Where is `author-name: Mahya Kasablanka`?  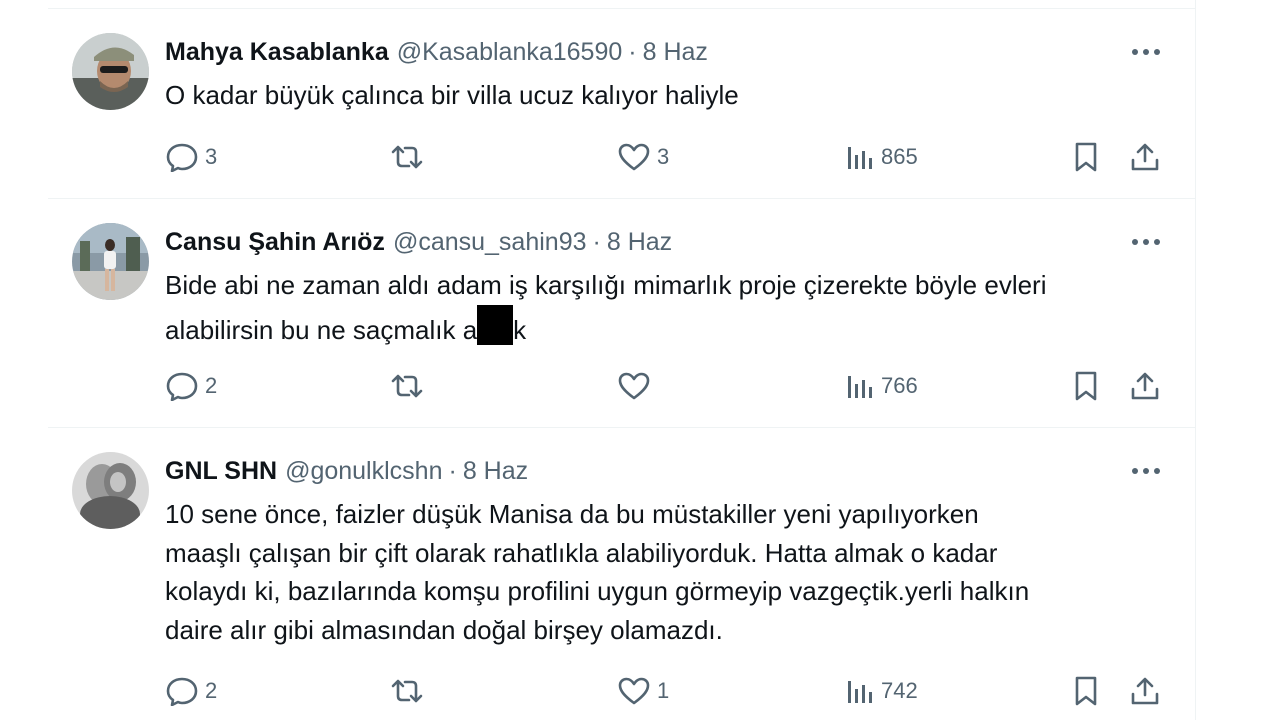 author-name: Mahya Kasablanka is located at coordinates (277, 52).